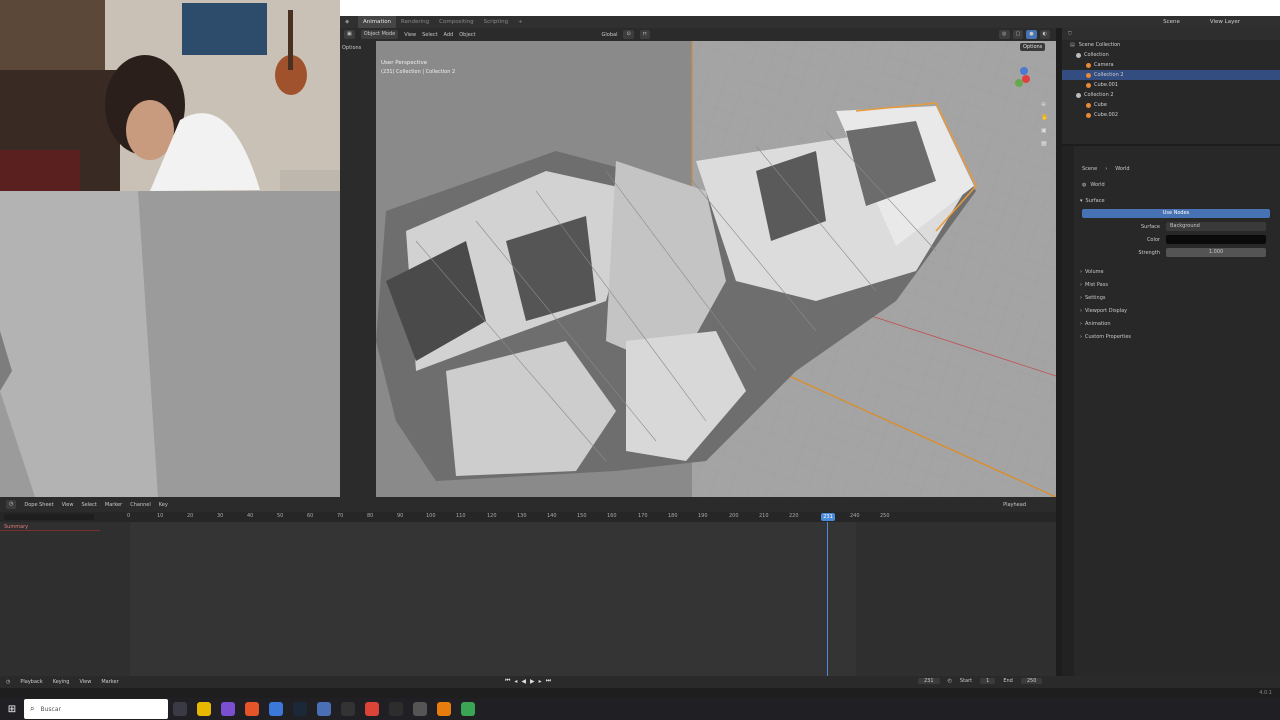 The height and width of the screenshot is (720, 1280). I want to click on outliner-scene-collection: ▤ Scene Collection, so click(1171, 45).